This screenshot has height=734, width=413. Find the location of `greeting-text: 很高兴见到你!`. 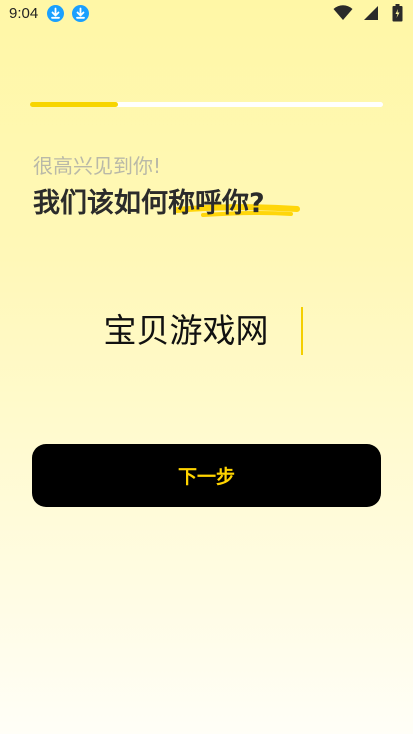

greeting-text: 很高兴见到你! is located at coordinates (97, 166).